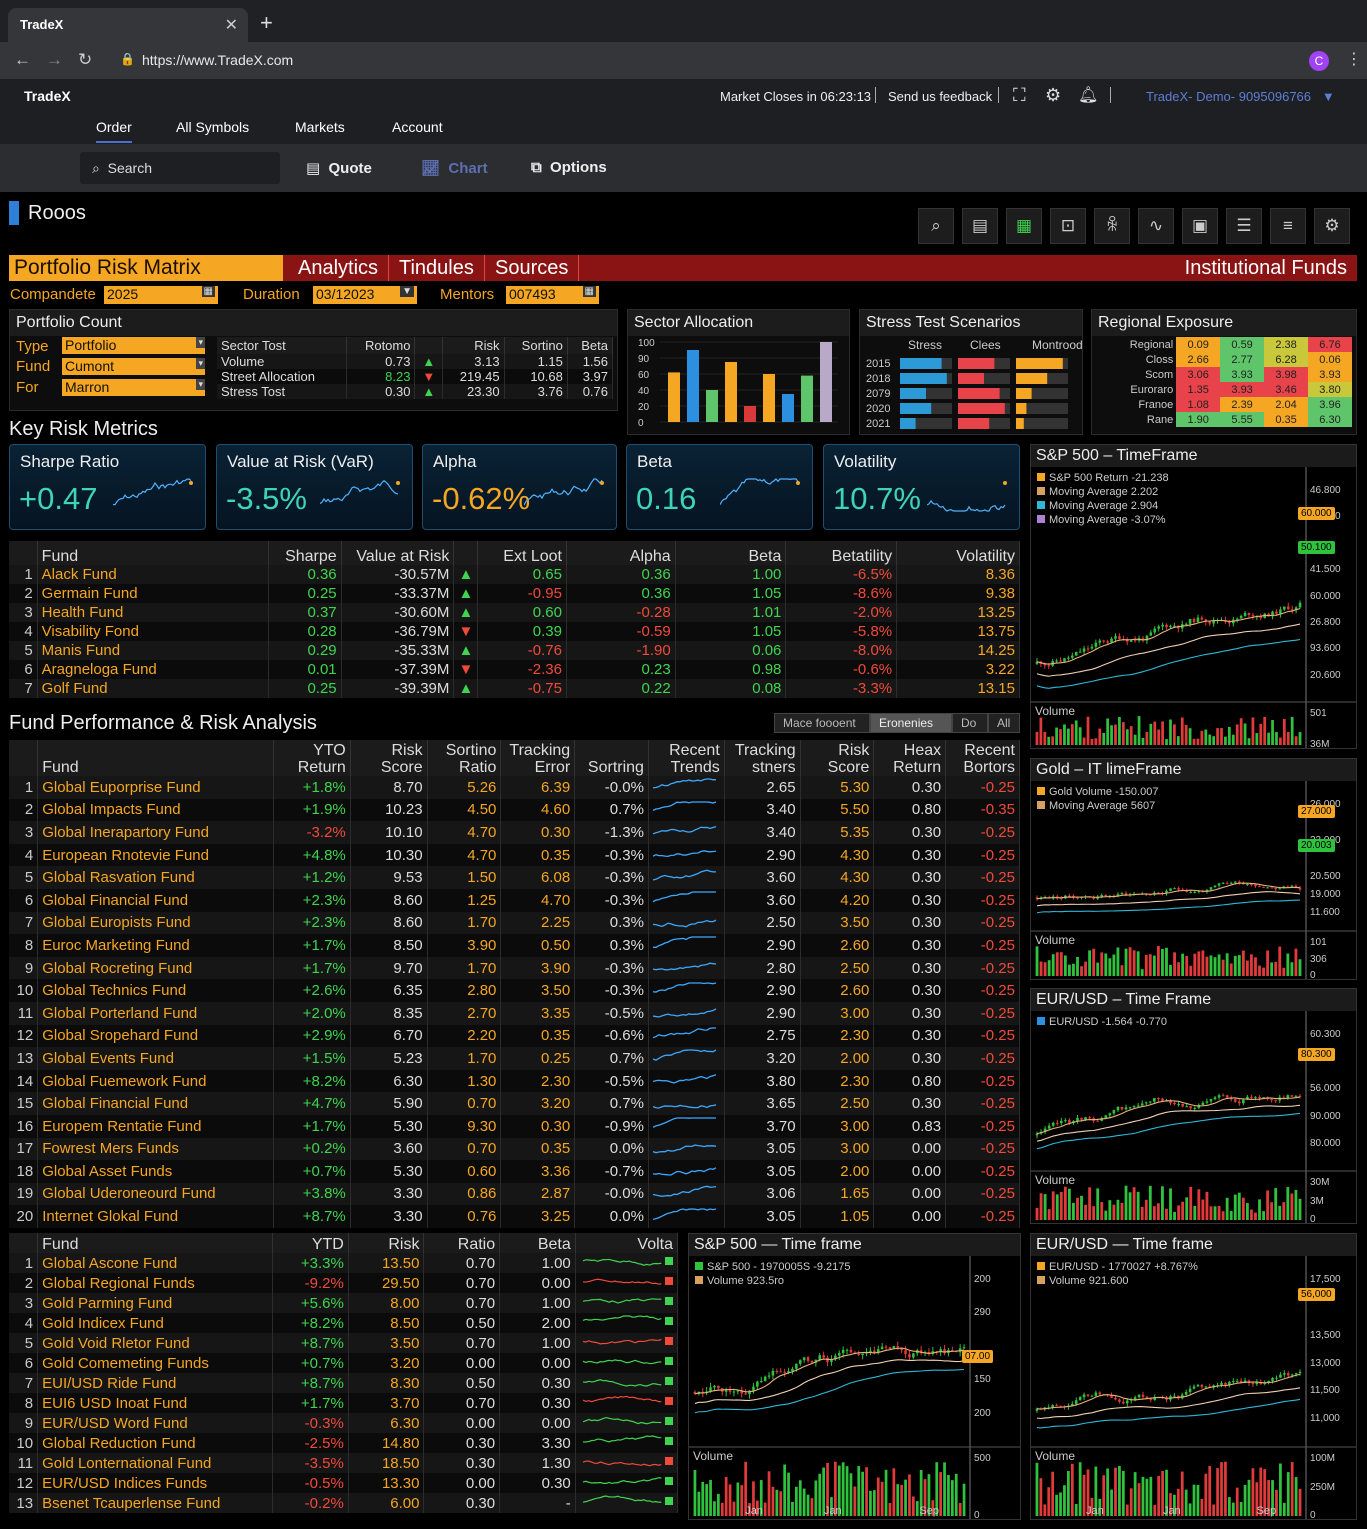 Image resolution: width=1367 pixels, height=1529 pixels. I want to click on mentors-select: 007493 ▦, so click(552, 295).